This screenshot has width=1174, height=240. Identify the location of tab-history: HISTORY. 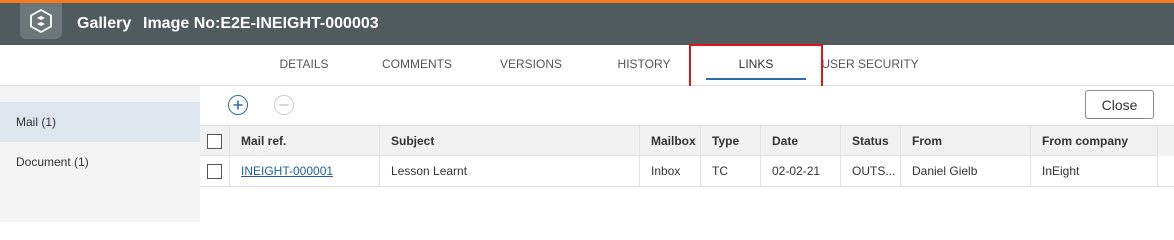
(644, 65).